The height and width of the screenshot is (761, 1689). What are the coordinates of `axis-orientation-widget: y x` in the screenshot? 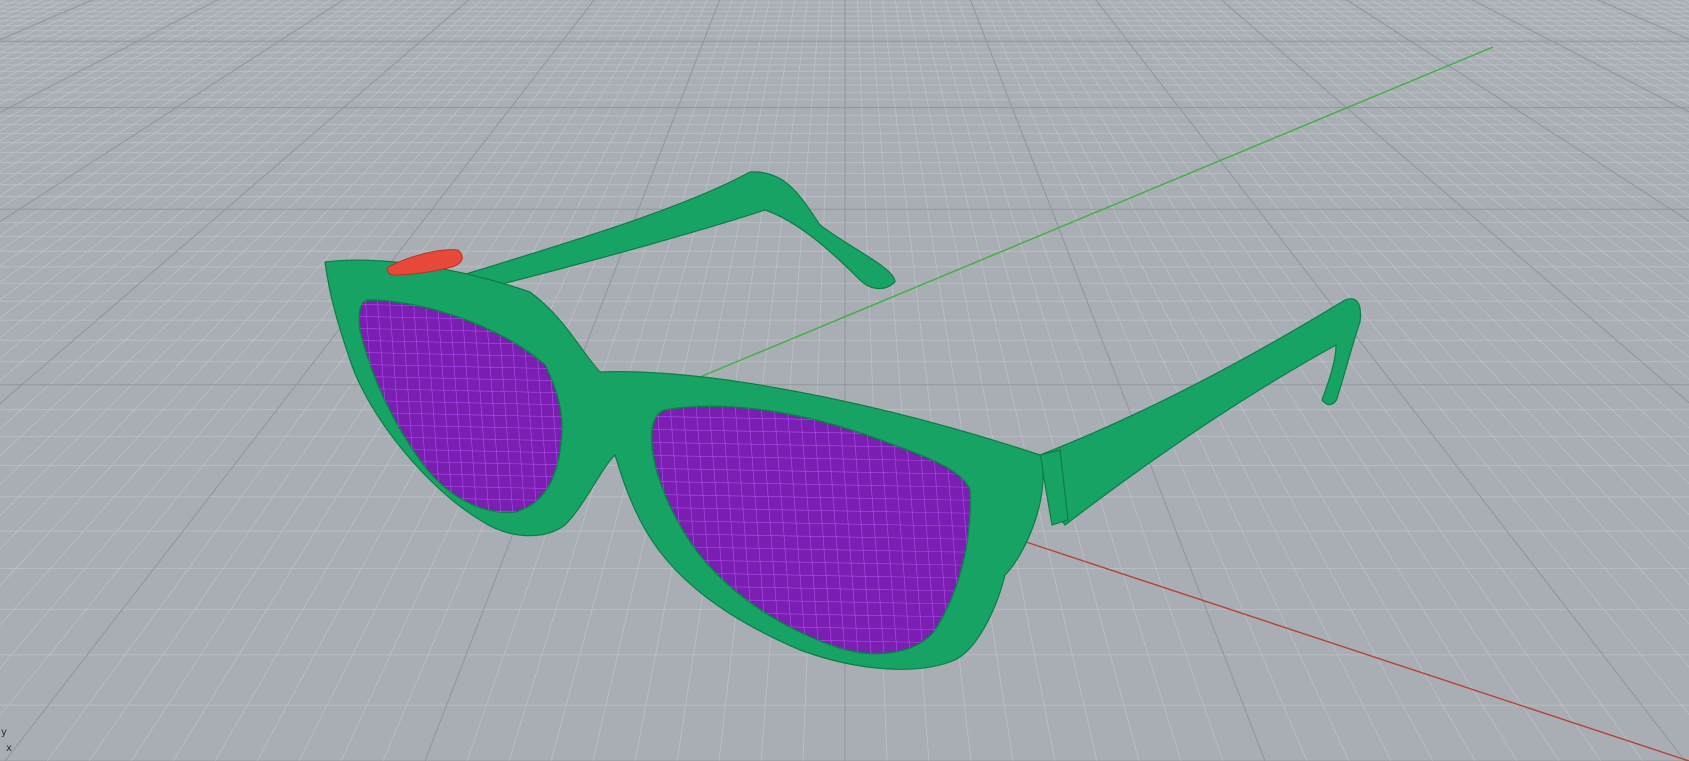 It's located at (11, 744).